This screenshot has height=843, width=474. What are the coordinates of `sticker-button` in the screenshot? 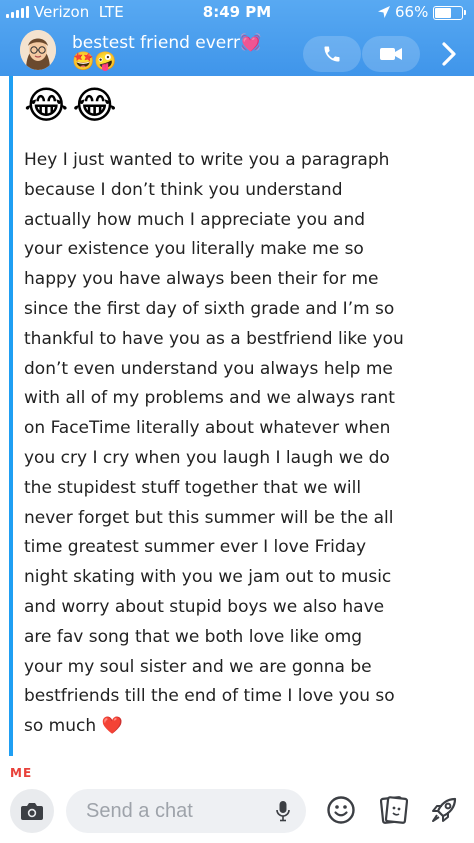 It's located at (394, 810).